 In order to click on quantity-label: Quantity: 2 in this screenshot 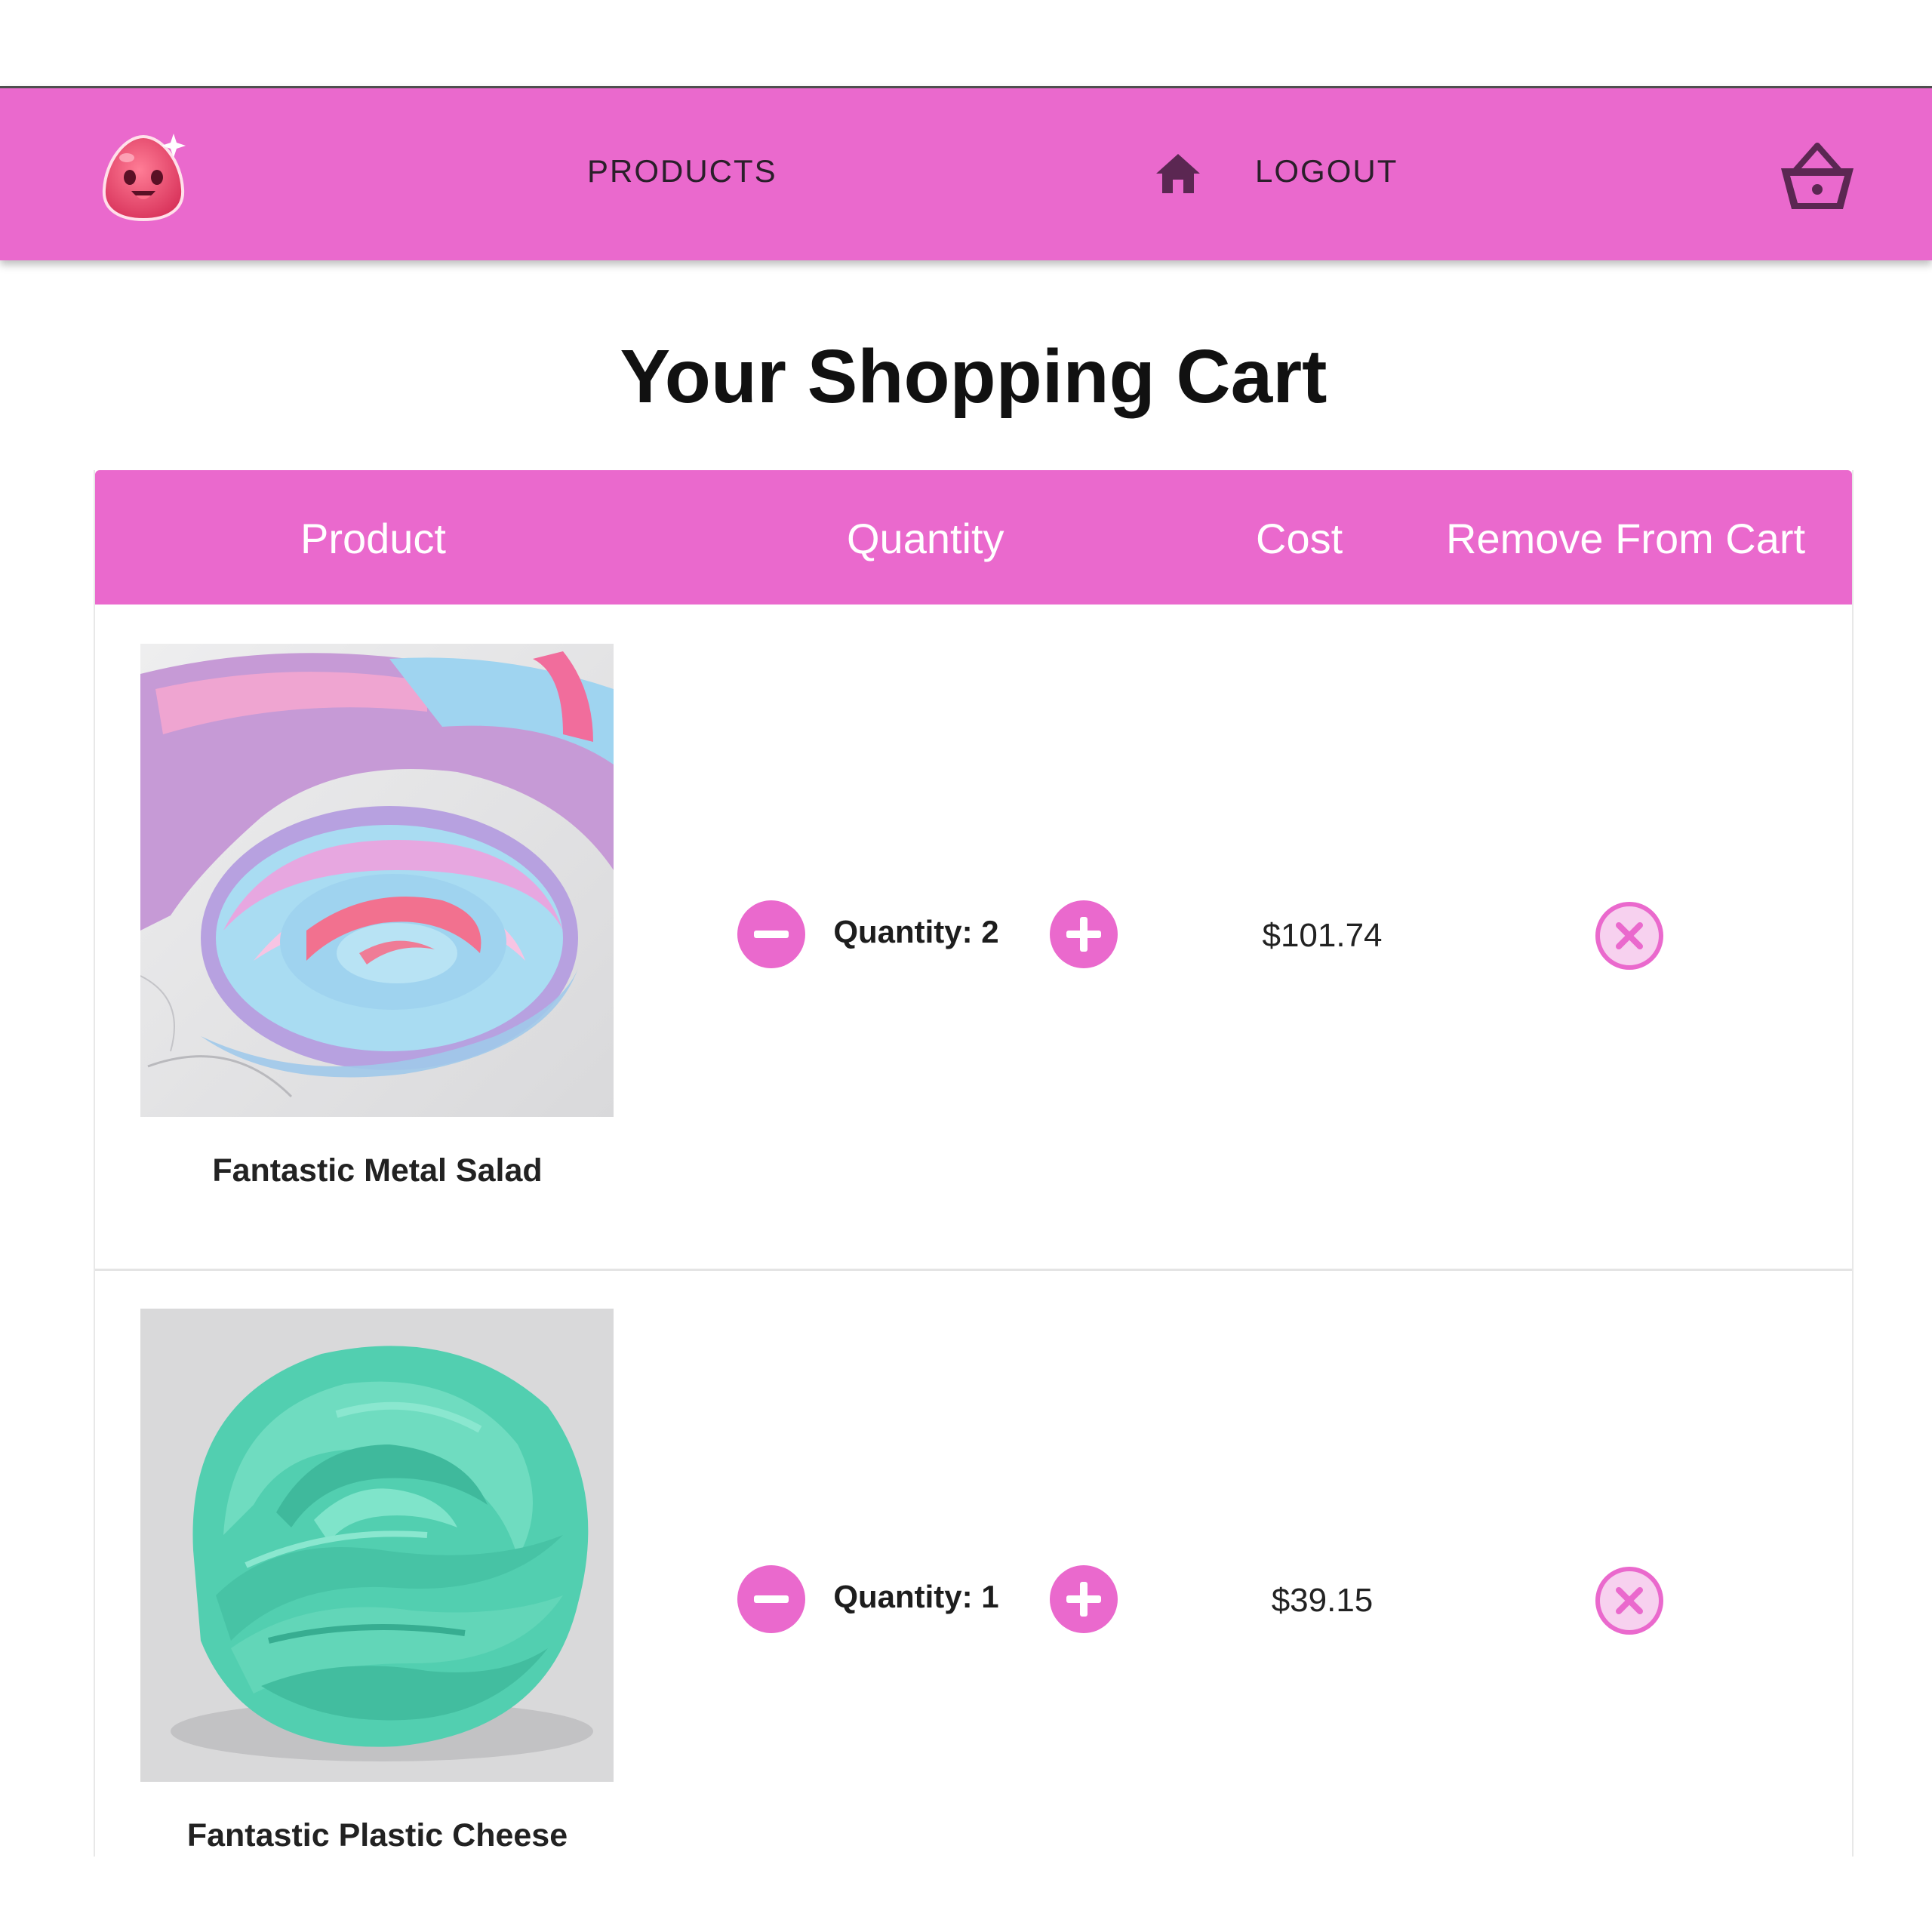, I will do `click(916, 931)`.